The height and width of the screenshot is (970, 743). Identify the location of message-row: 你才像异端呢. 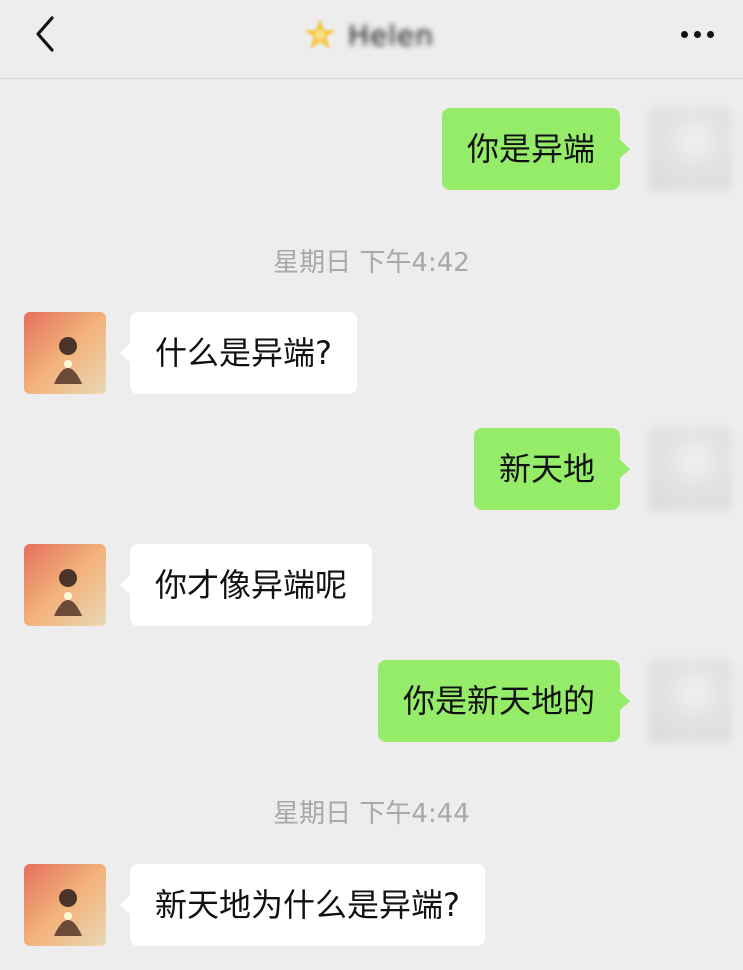
(371, 585).